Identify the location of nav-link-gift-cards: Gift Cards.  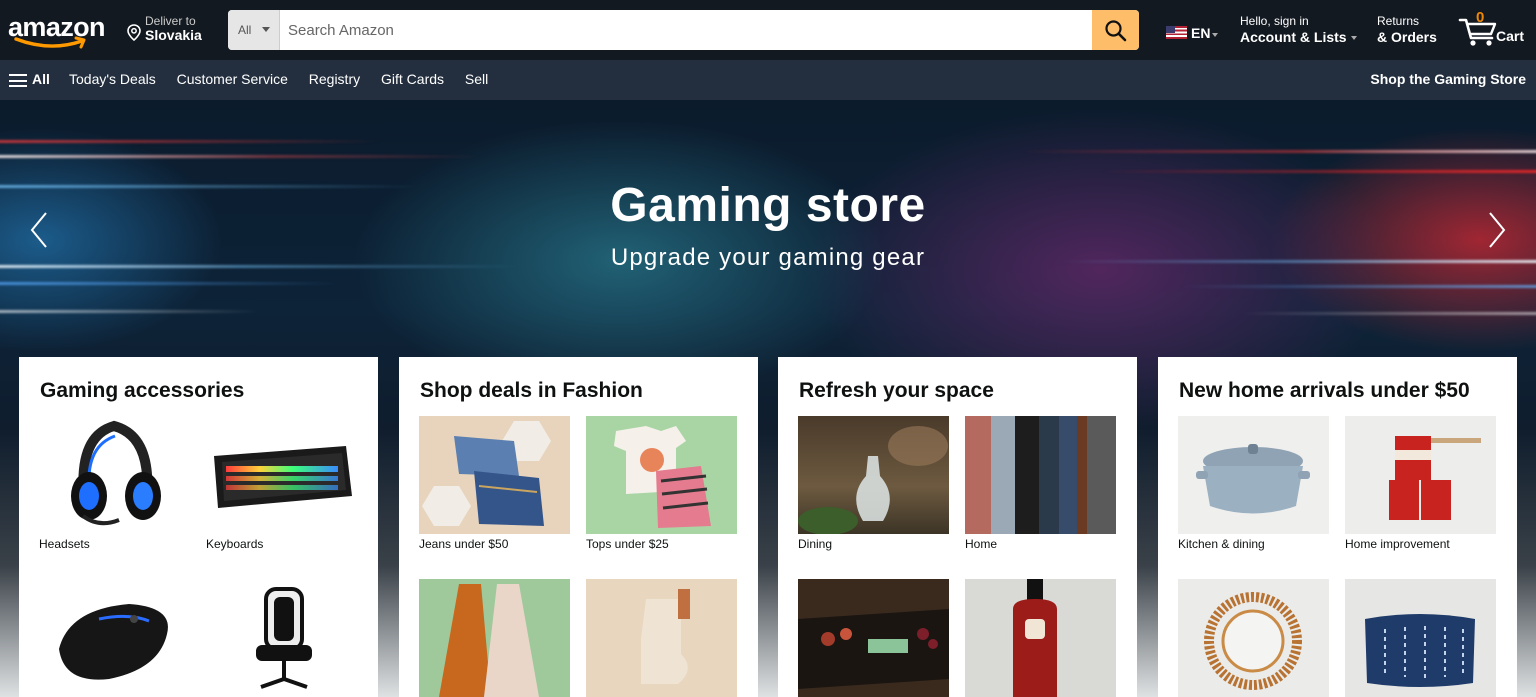
(412, 79).